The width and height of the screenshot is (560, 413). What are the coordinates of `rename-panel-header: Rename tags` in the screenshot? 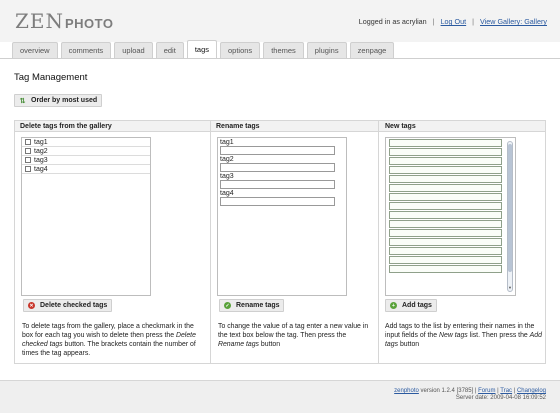 It's located at (238, 126).